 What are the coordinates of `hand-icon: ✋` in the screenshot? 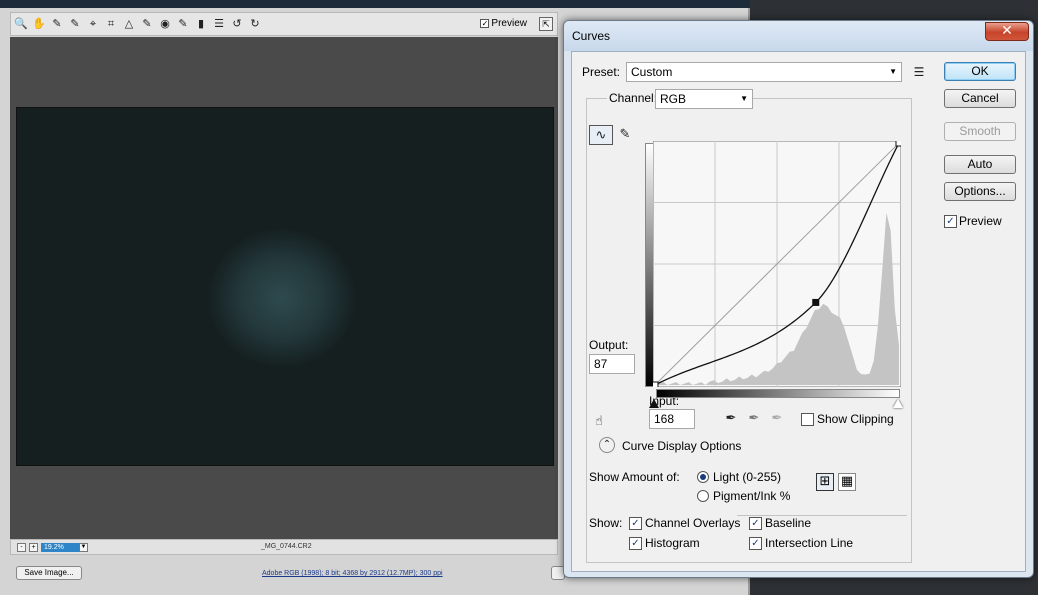 It's located at (39, 24).